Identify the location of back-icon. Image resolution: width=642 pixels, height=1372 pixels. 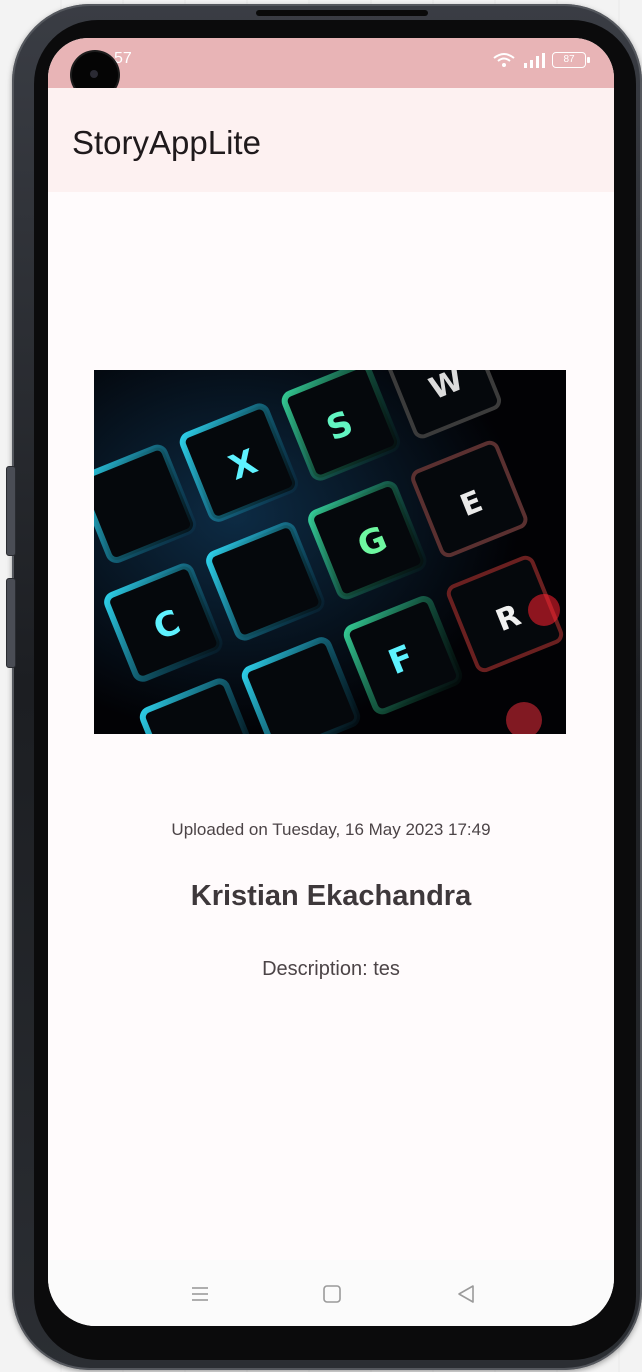
(466, 1294).